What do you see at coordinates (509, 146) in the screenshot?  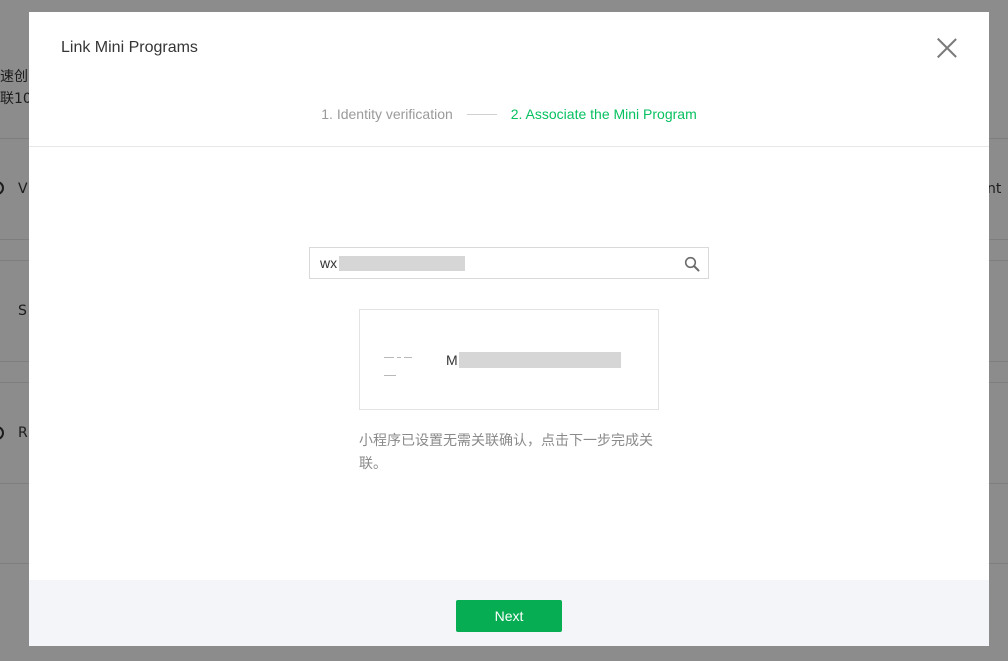 I see `header-divider` at bounding box center [509, 146].